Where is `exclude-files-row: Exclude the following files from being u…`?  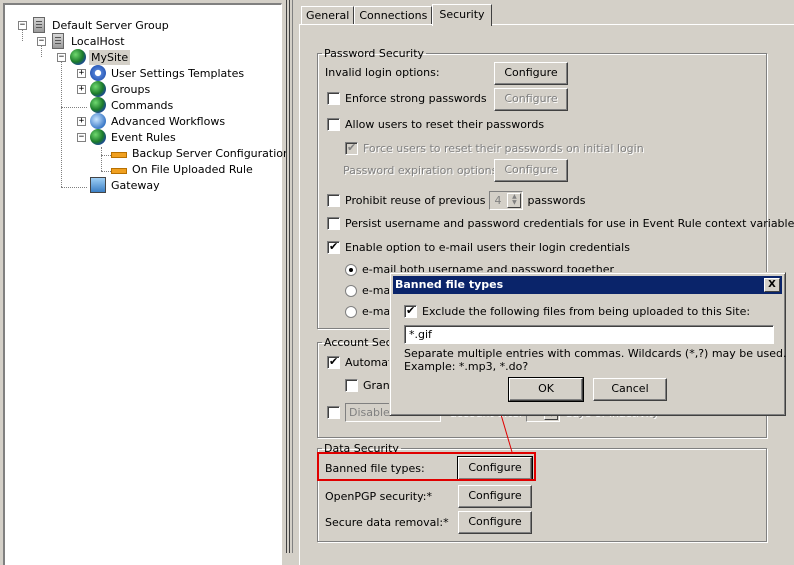 exclude-files-row: Exclude the following files from being u… is located at coordinates (577, 311).